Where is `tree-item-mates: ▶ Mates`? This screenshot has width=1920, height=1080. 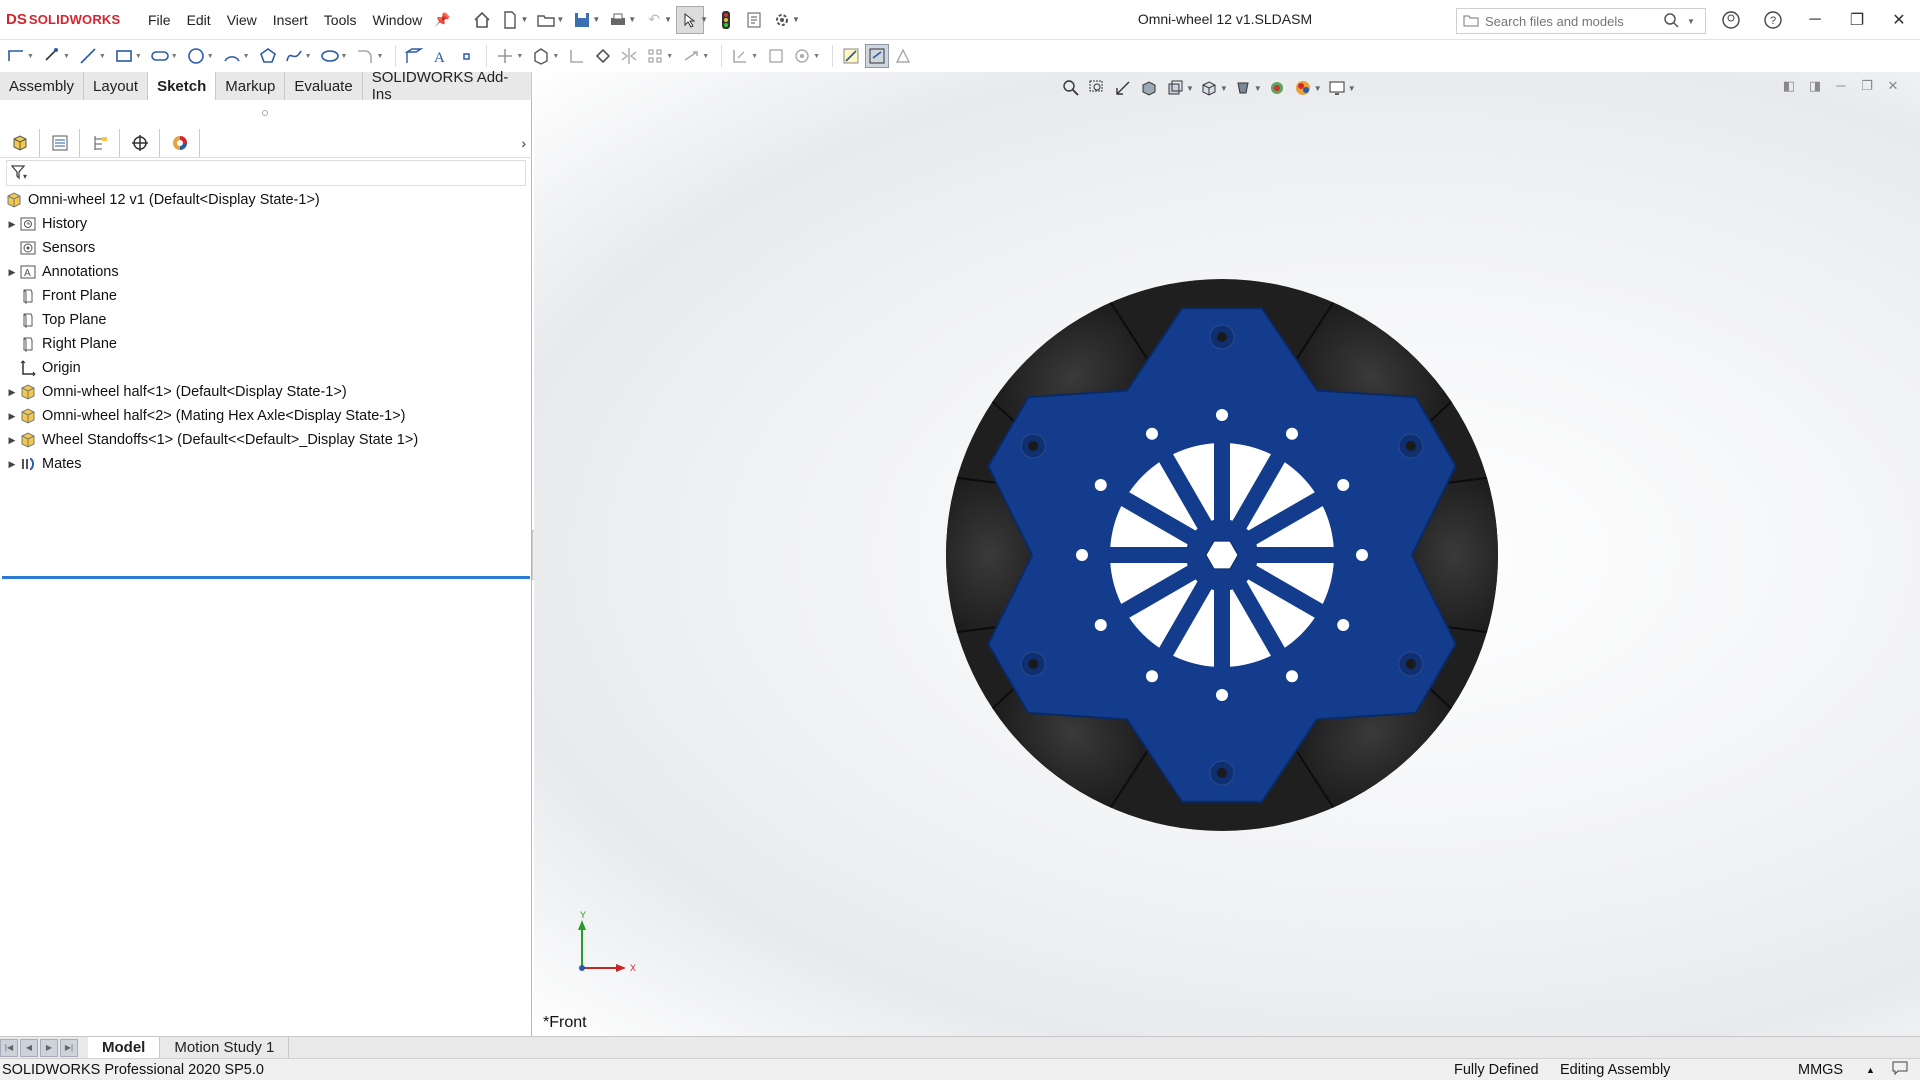
tree-item-mates: ▶ Mates is located at coordinates (265, 464).